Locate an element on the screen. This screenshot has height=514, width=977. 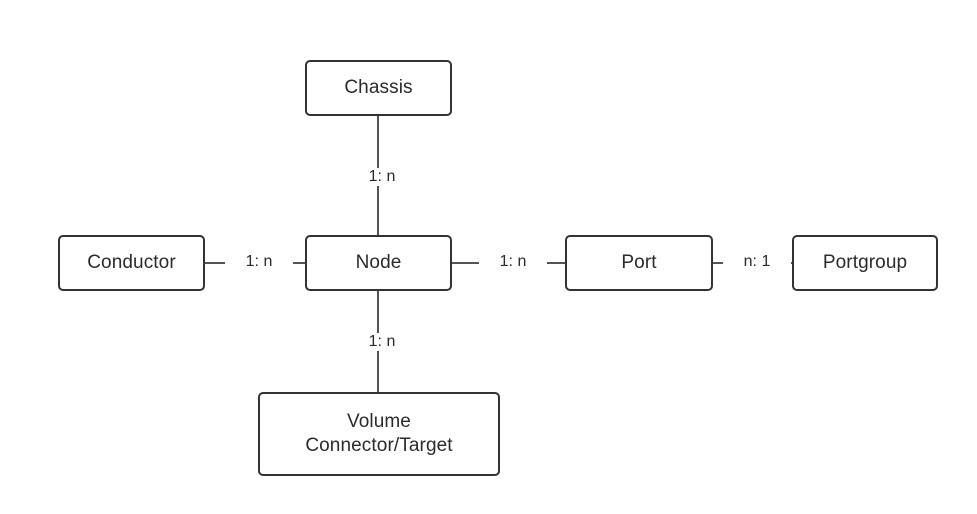
cardinality-label-node-port: 1: n is located at coordinates (513, 262).